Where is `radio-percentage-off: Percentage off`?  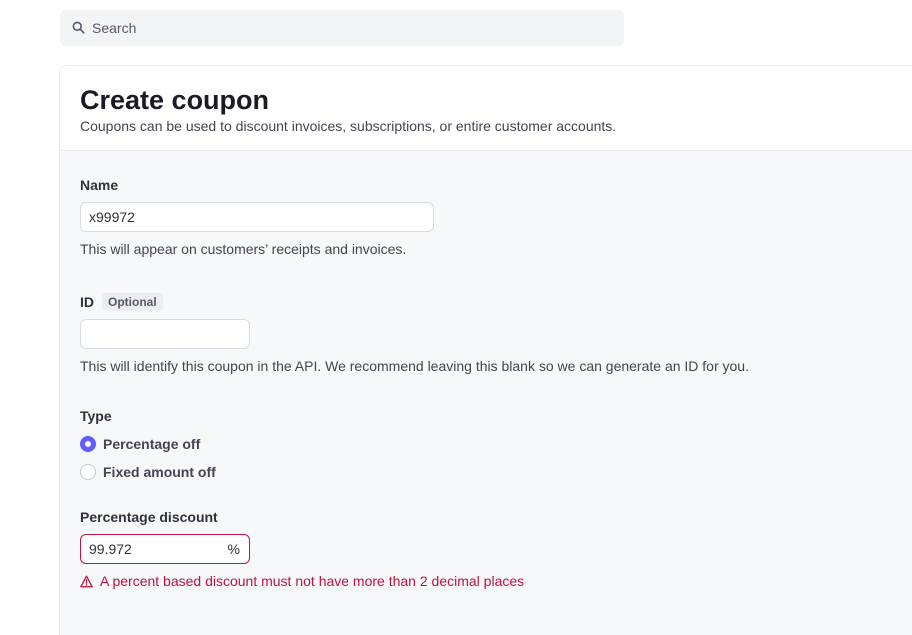 radio-percentage-off: Percentage off is located at coordinates (496, 444).